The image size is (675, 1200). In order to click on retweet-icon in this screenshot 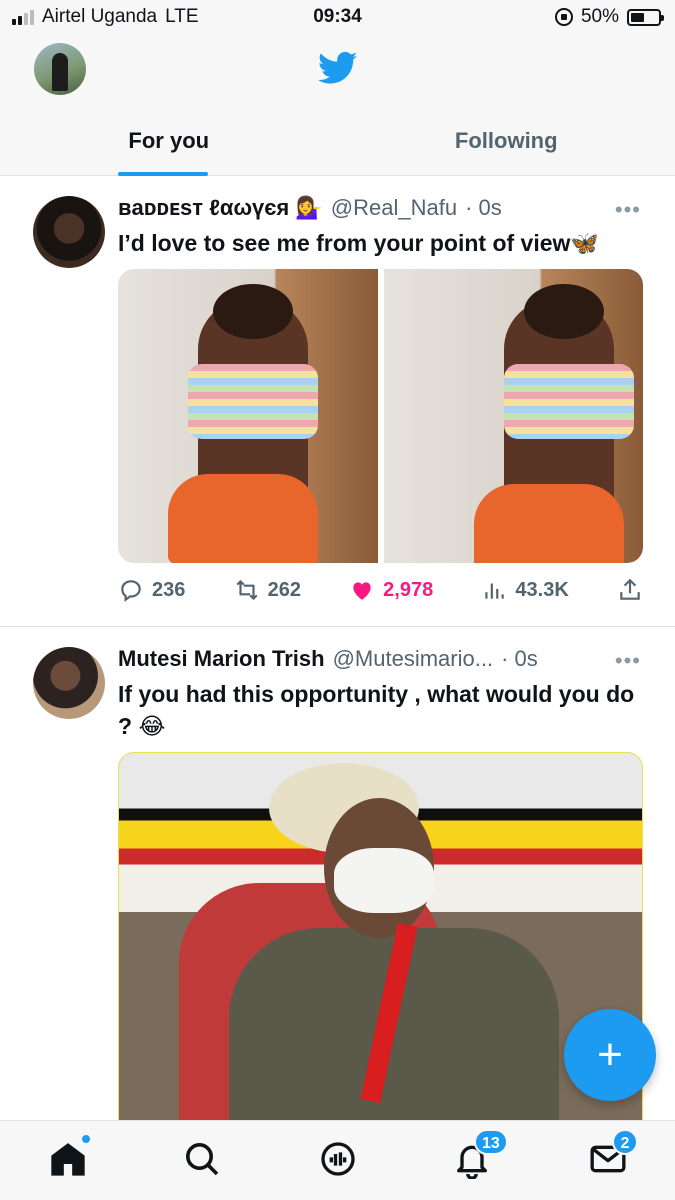, I will do `click(247, 590)`.